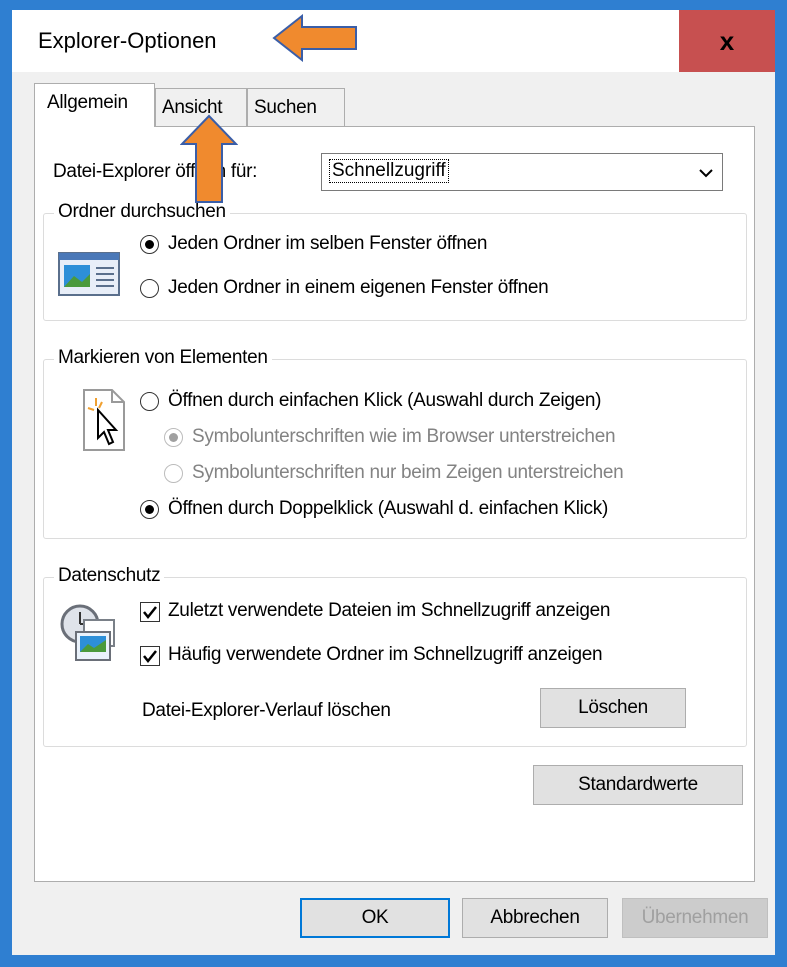  Describe the element at coordinates (149, 509) in the screenshot. I see `double-click-radio` at that location.